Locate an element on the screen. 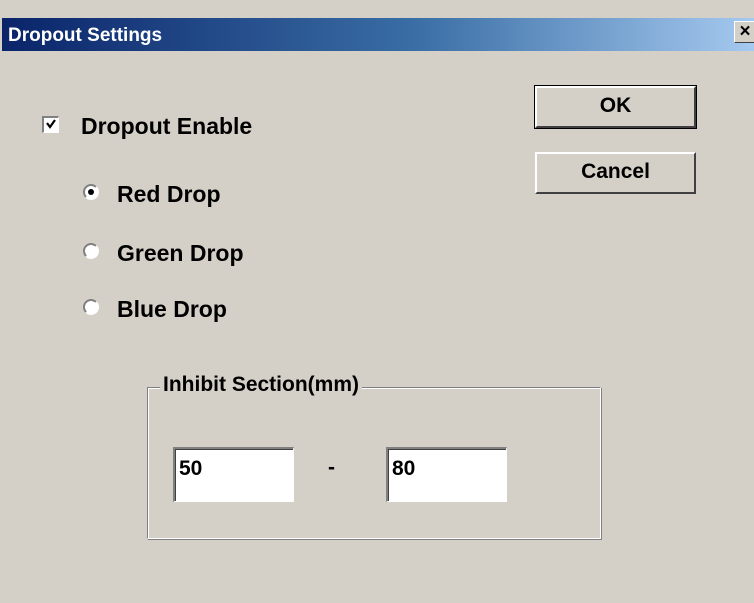 The image size is (754, 603). radio-selected-dot is located at coordinates (91, 192).